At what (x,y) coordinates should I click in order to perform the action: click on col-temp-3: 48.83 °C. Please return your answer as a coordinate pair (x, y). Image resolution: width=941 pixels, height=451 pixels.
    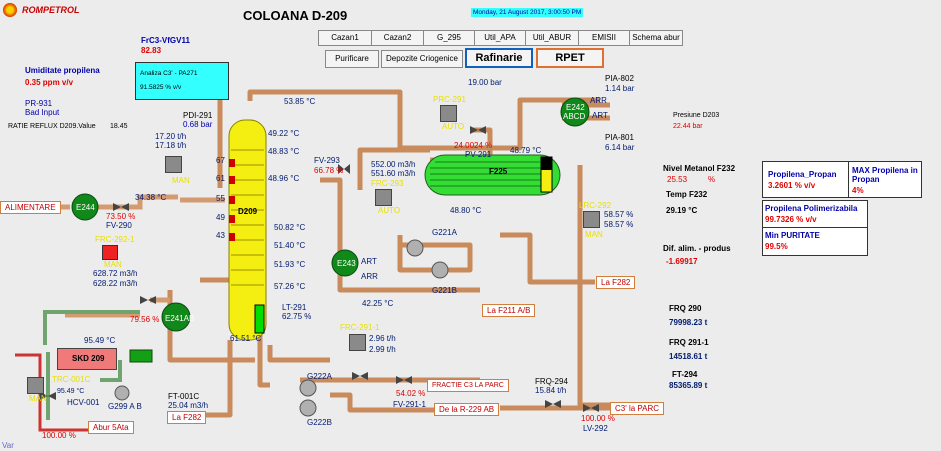
    Looking at the image, I should click on (284, 151).